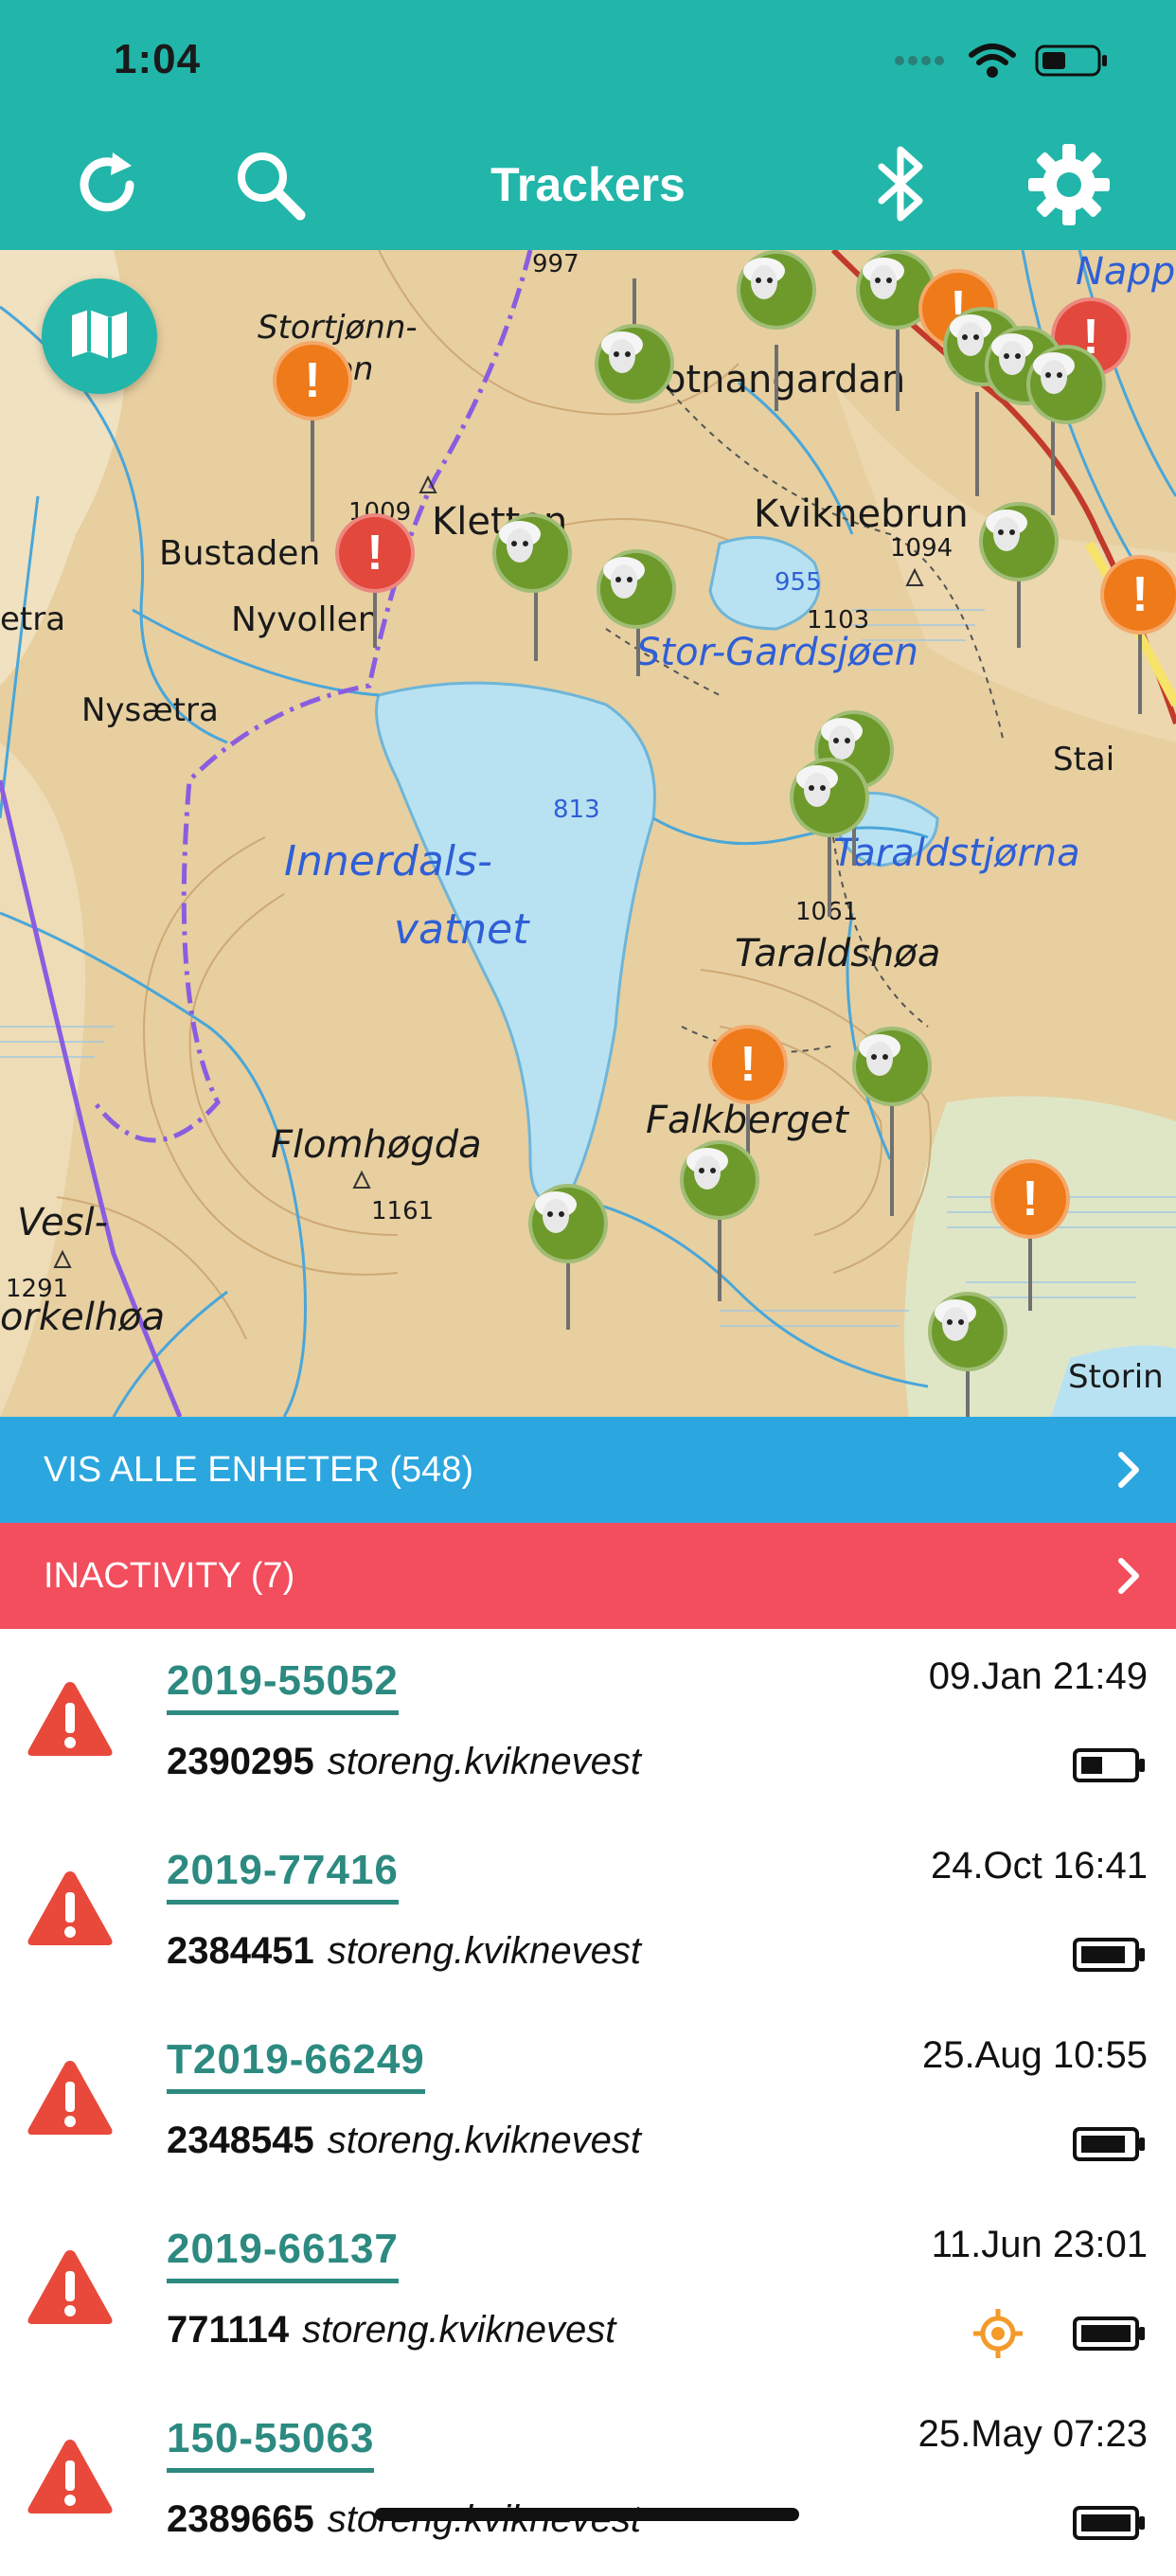  Describe the element at coordinates (240, 553) in the screenshot. I see `map-label: Bustaden` at that location.